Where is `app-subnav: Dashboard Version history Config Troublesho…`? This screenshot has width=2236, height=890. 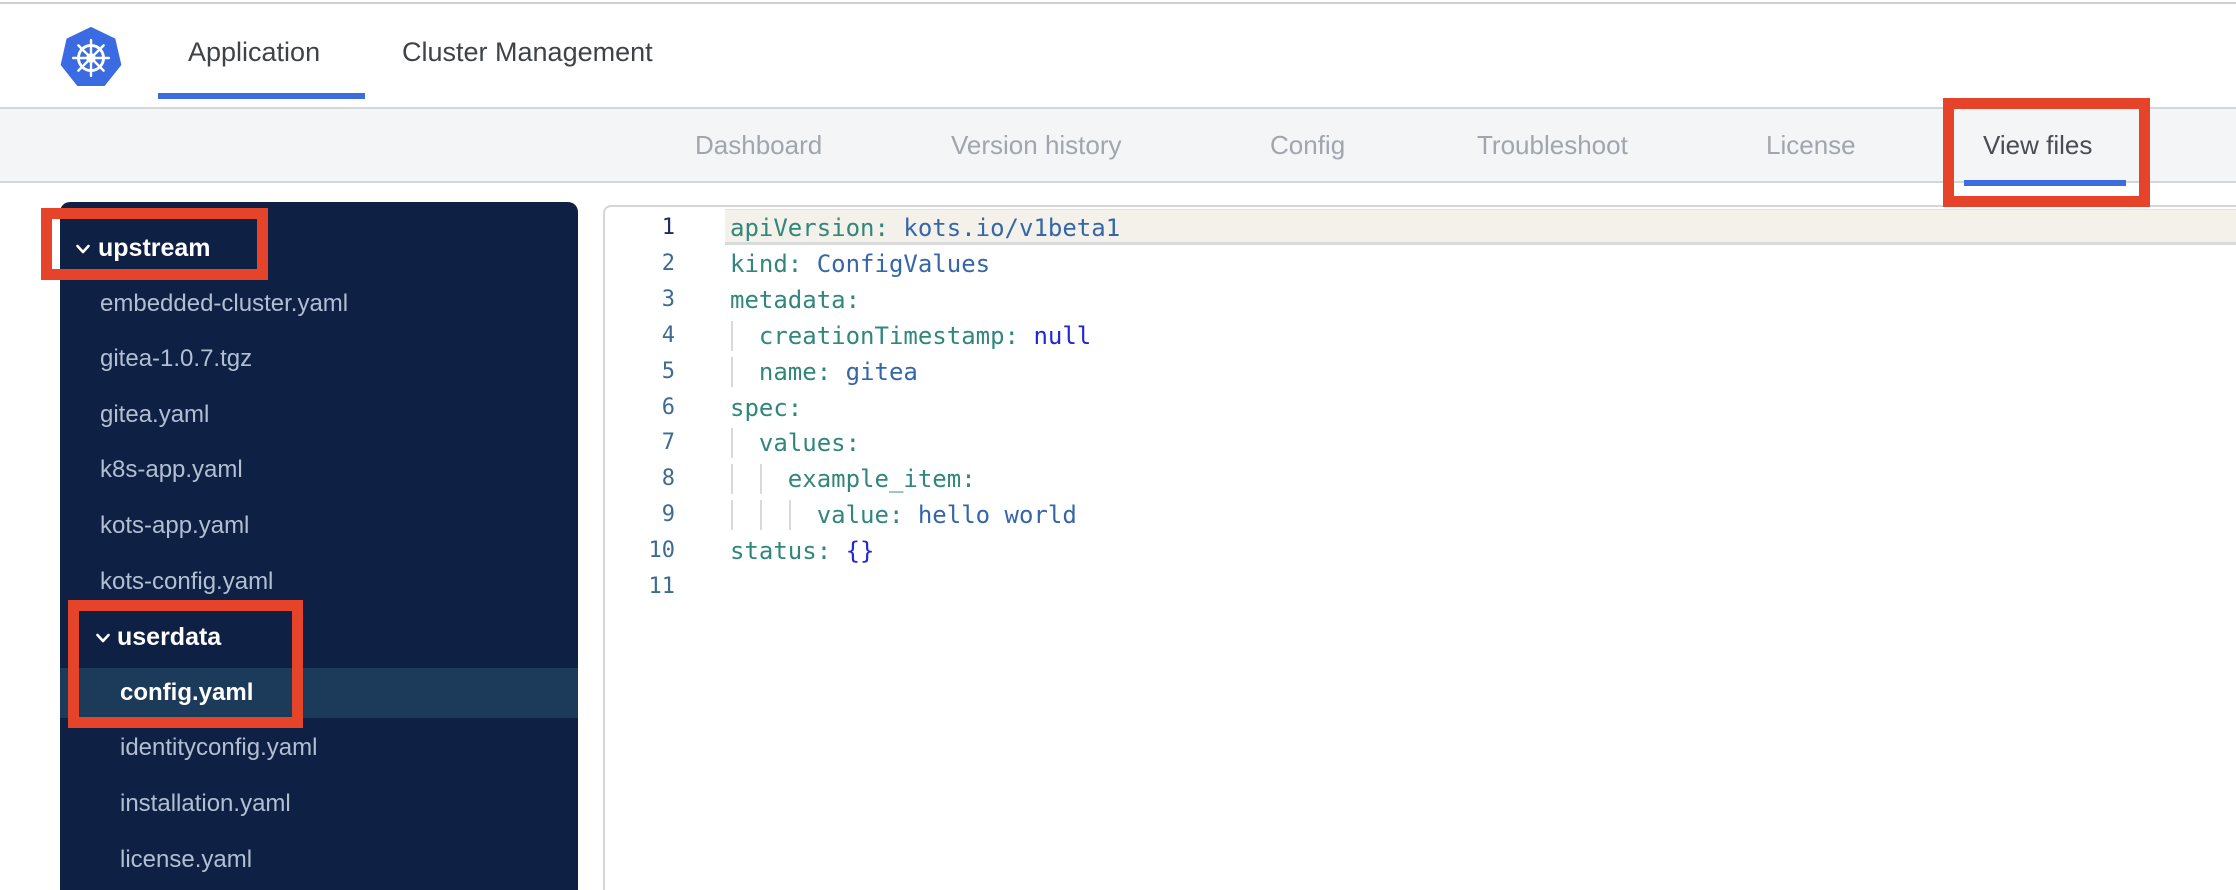
app-subnav: Dashboard Version history Config Troublesho… is located at coordinates (1118, 146).